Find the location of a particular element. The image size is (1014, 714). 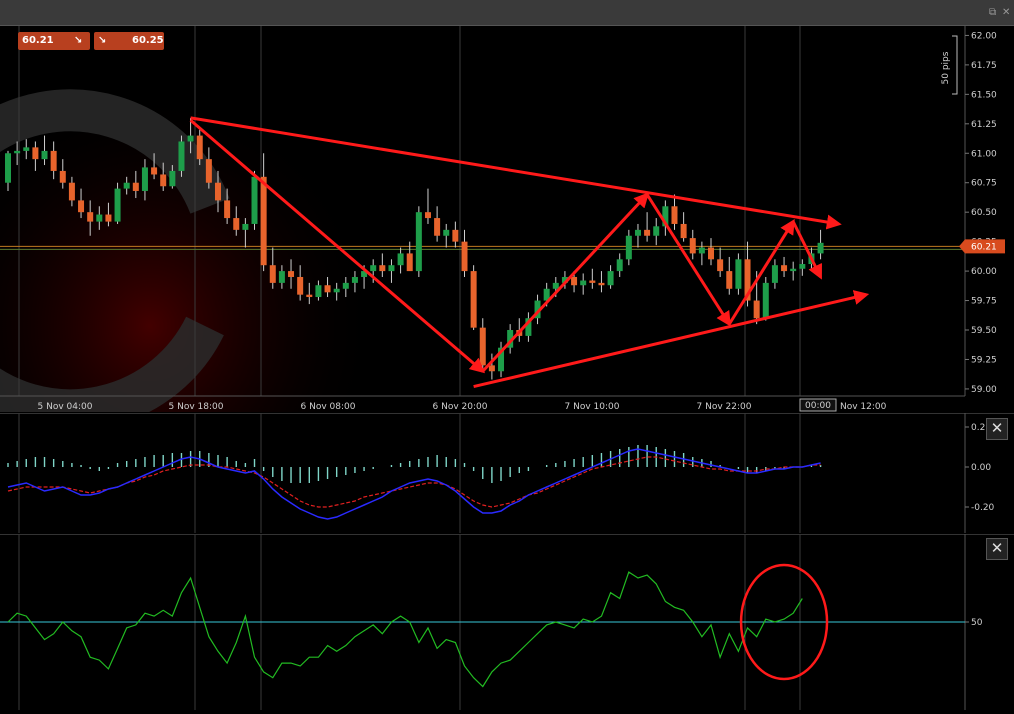

bid-badge: 60.21 ↘ is located at coordinates (54, 41).